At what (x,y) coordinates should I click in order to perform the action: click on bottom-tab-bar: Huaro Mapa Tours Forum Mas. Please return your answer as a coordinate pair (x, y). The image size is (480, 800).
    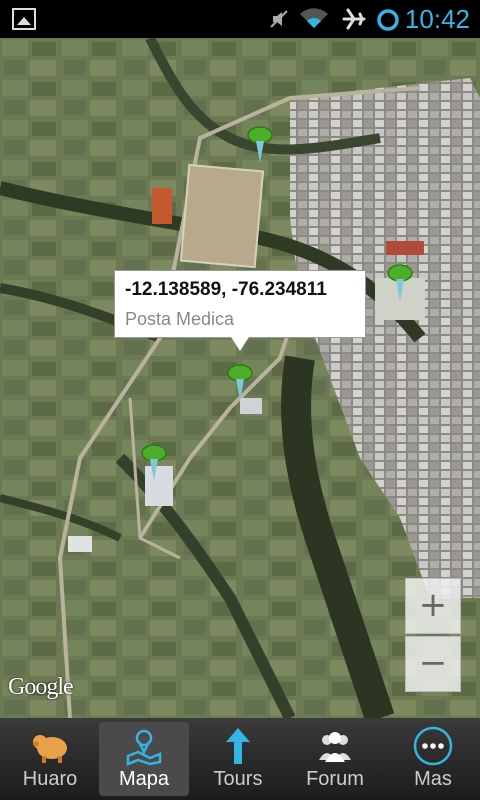
    Looking at the image, I should click on (240, 759).